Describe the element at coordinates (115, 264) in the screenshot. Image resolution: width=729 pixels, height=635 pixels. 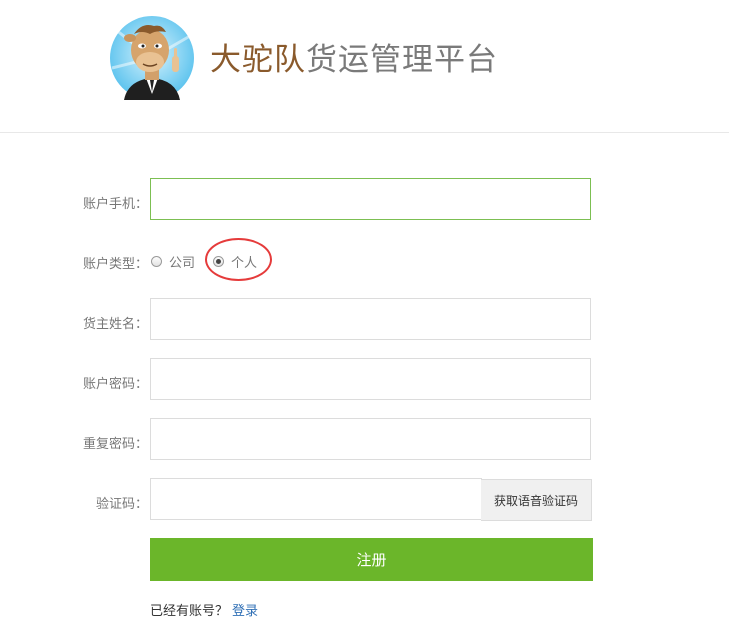
I see `account-type-label: 账户类型：` at that location.